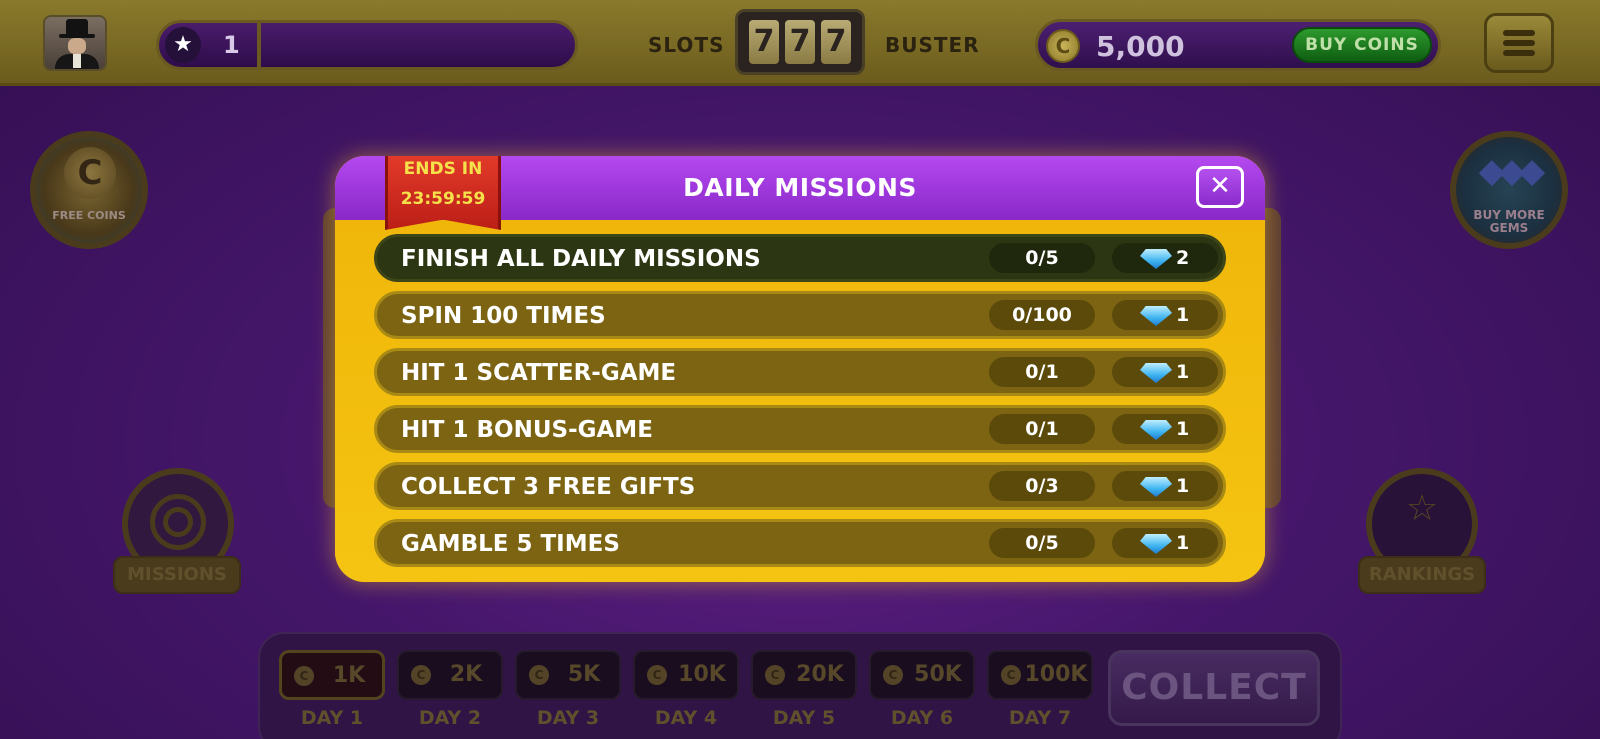 The height and width of the screenshot is (739, 1600). Describe the element at coordinates (183, 45) in the screenshot. I see `star-icon: ★` at that location.